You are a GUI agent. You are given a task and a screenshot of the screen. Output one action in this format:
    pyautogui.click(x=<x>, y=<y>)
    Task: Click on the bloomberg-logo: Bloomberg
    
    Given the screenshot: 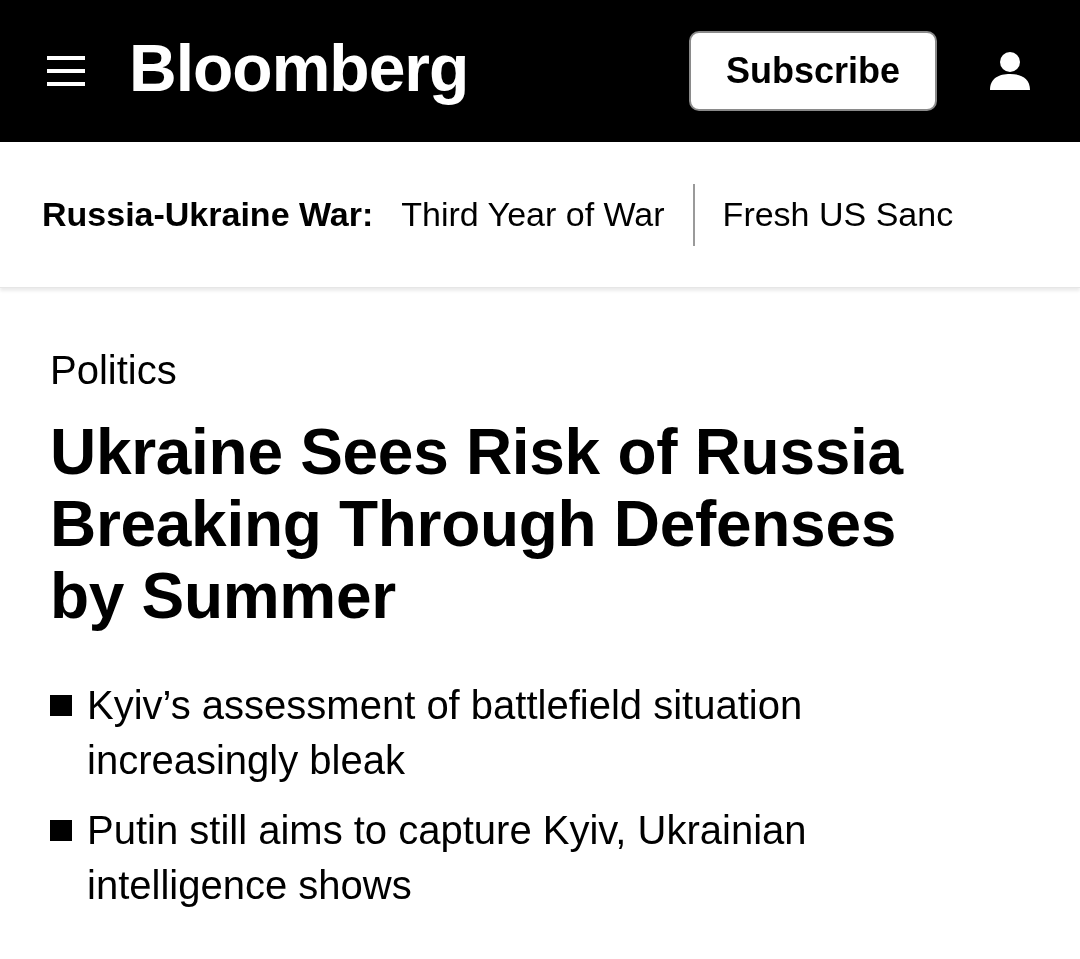 What is the action you would take?
    pyautogui.click(x=299, y=71)
    